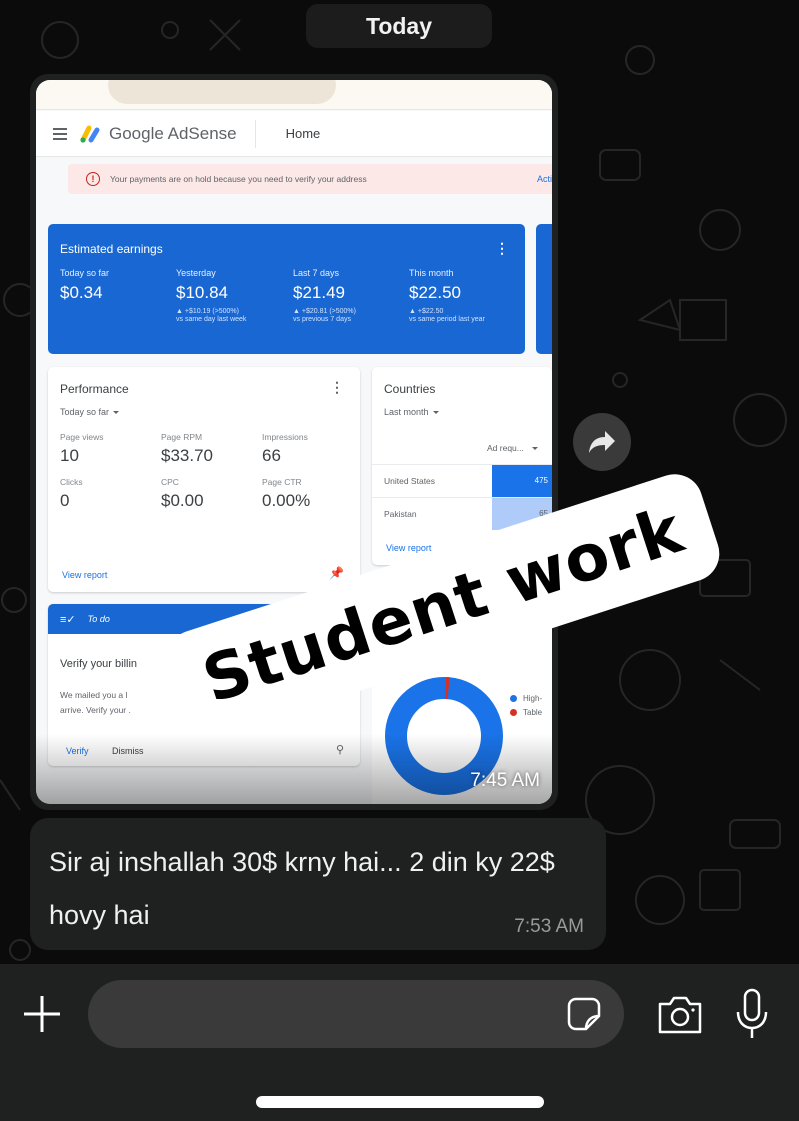 Image resolution: width=799 pixels, height=1121 pixels. Describe the element at coordinates (182, 437) in the screenshot. I see `metric-label: Page RPM` at that location.